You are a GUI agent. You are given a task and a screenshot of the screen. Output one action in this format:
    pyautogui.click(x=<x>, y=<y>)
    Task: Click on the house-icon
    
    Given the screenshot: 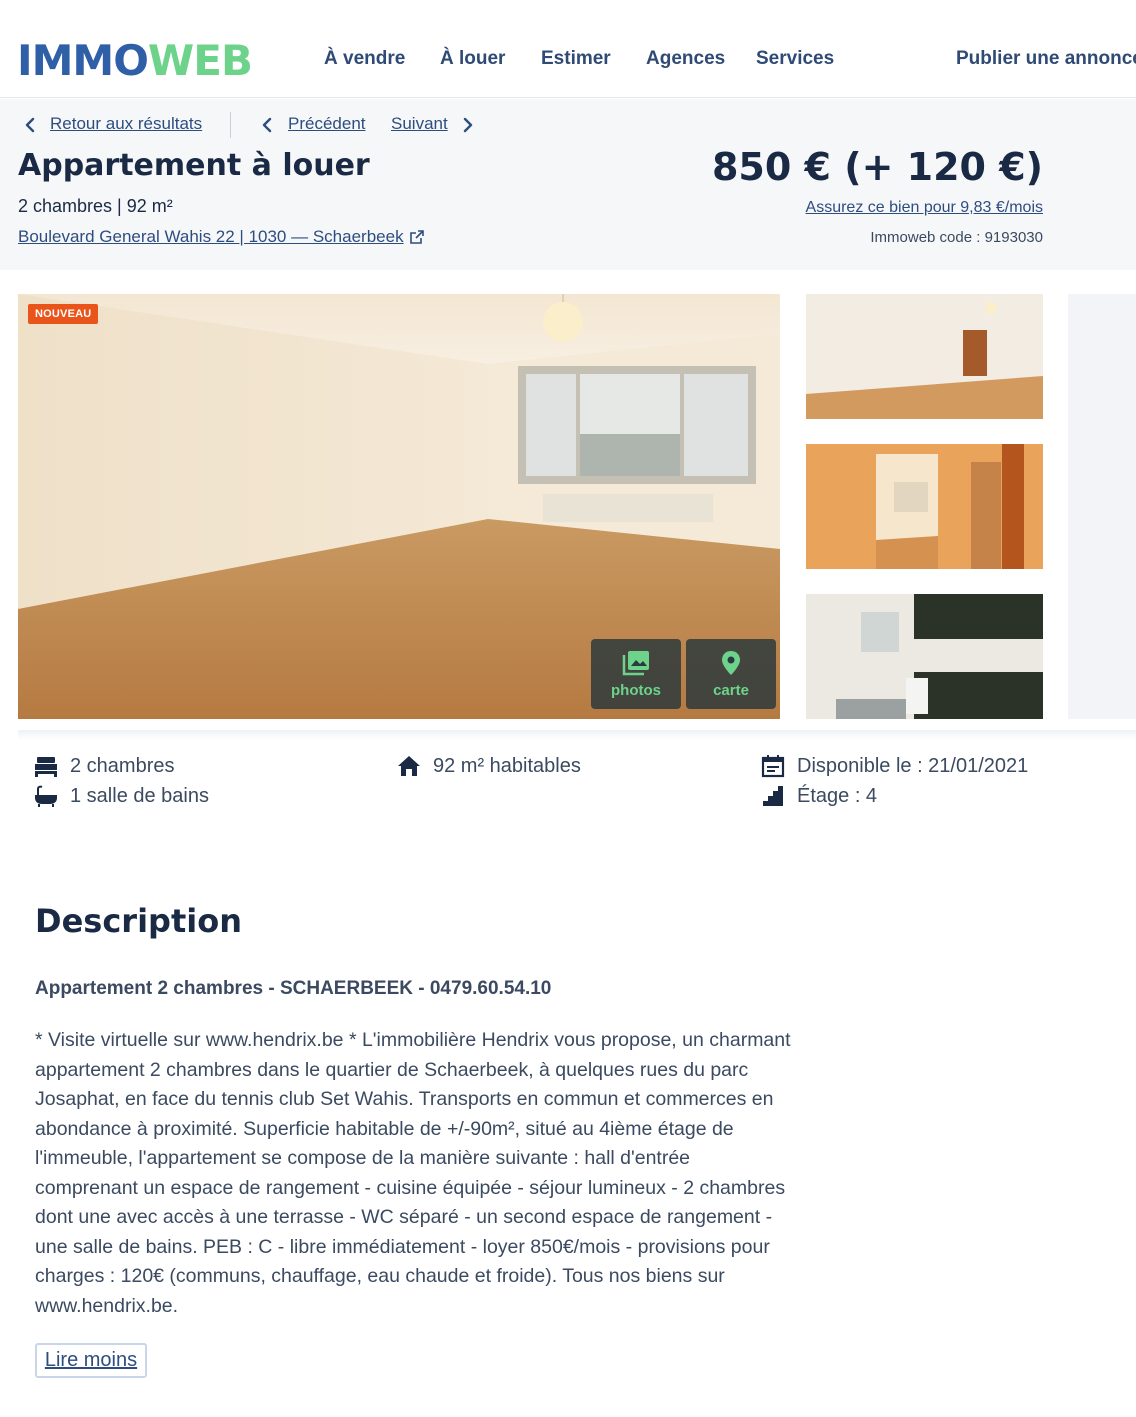 What is the action you would take?
    pyautogui.click(x=409, y=766)
    